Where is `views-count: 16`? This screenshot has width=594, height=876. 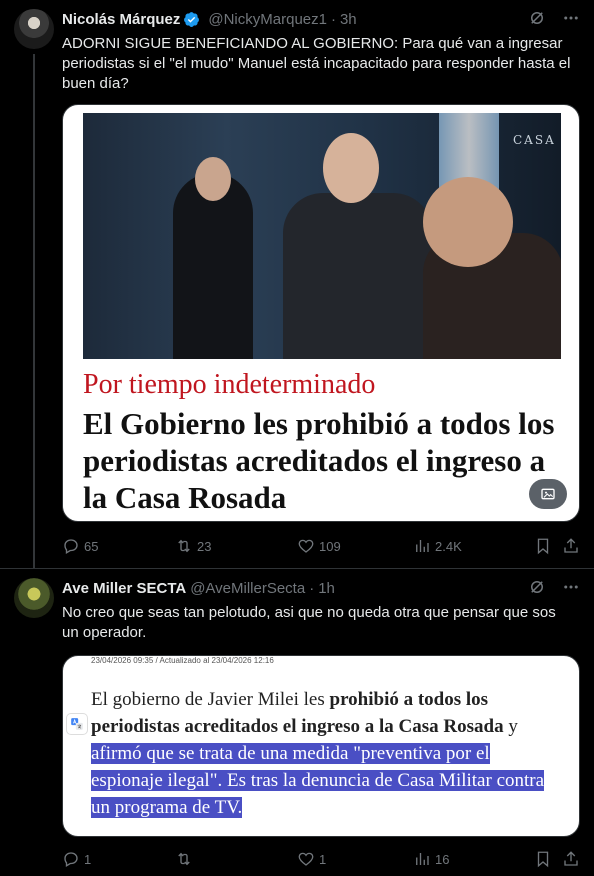
views-count: 16 is located at coordinates (442, 859).